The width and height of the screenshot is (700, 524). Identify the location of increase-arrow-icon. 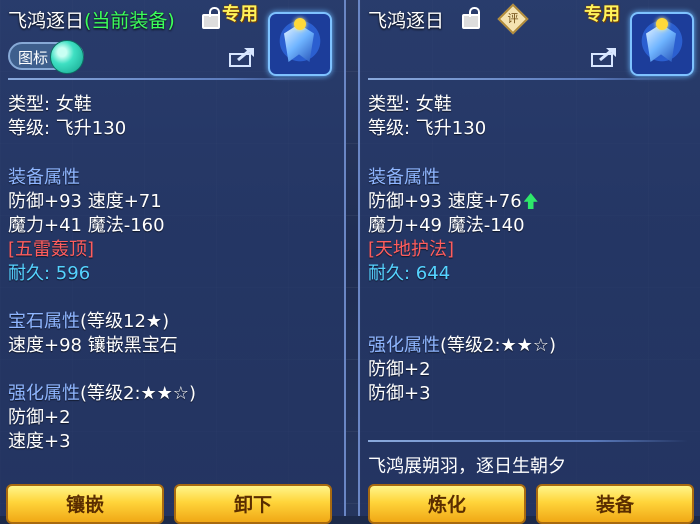
(530, 201).